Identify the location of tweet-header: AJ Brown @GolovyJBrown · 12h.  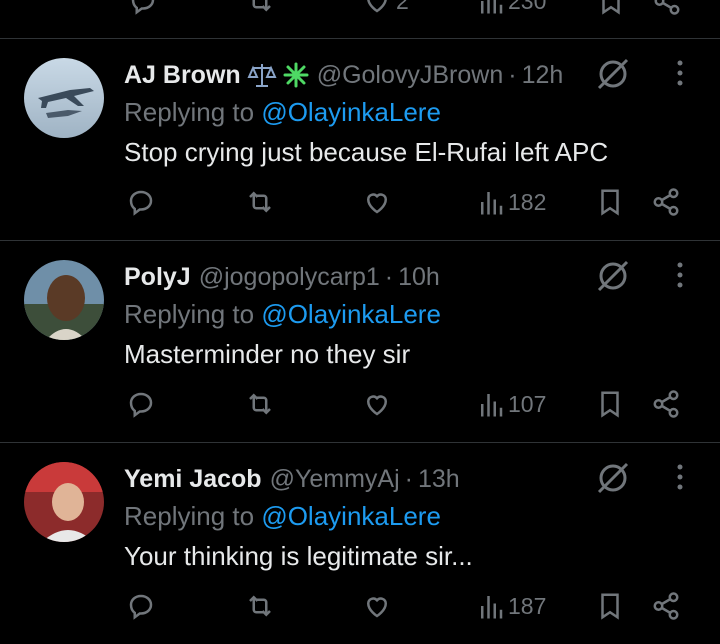
(343, 75).